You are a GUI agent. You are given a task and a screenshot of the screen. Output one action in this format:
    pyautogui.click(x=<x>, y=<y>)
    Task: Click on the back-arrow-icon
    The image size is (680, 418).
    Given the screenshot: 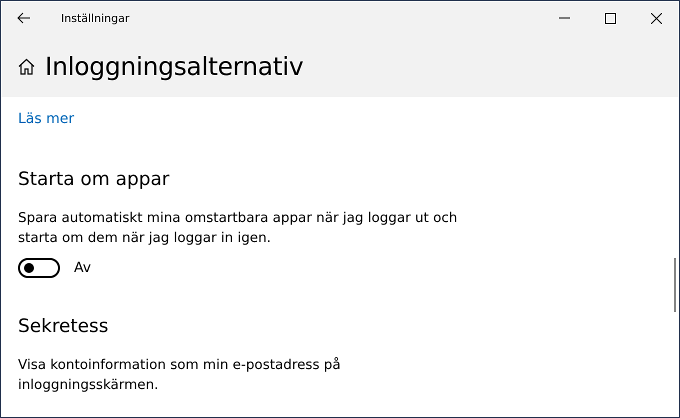 What is the action you would take?
    pyautogui.click(x=24, y=18)
    